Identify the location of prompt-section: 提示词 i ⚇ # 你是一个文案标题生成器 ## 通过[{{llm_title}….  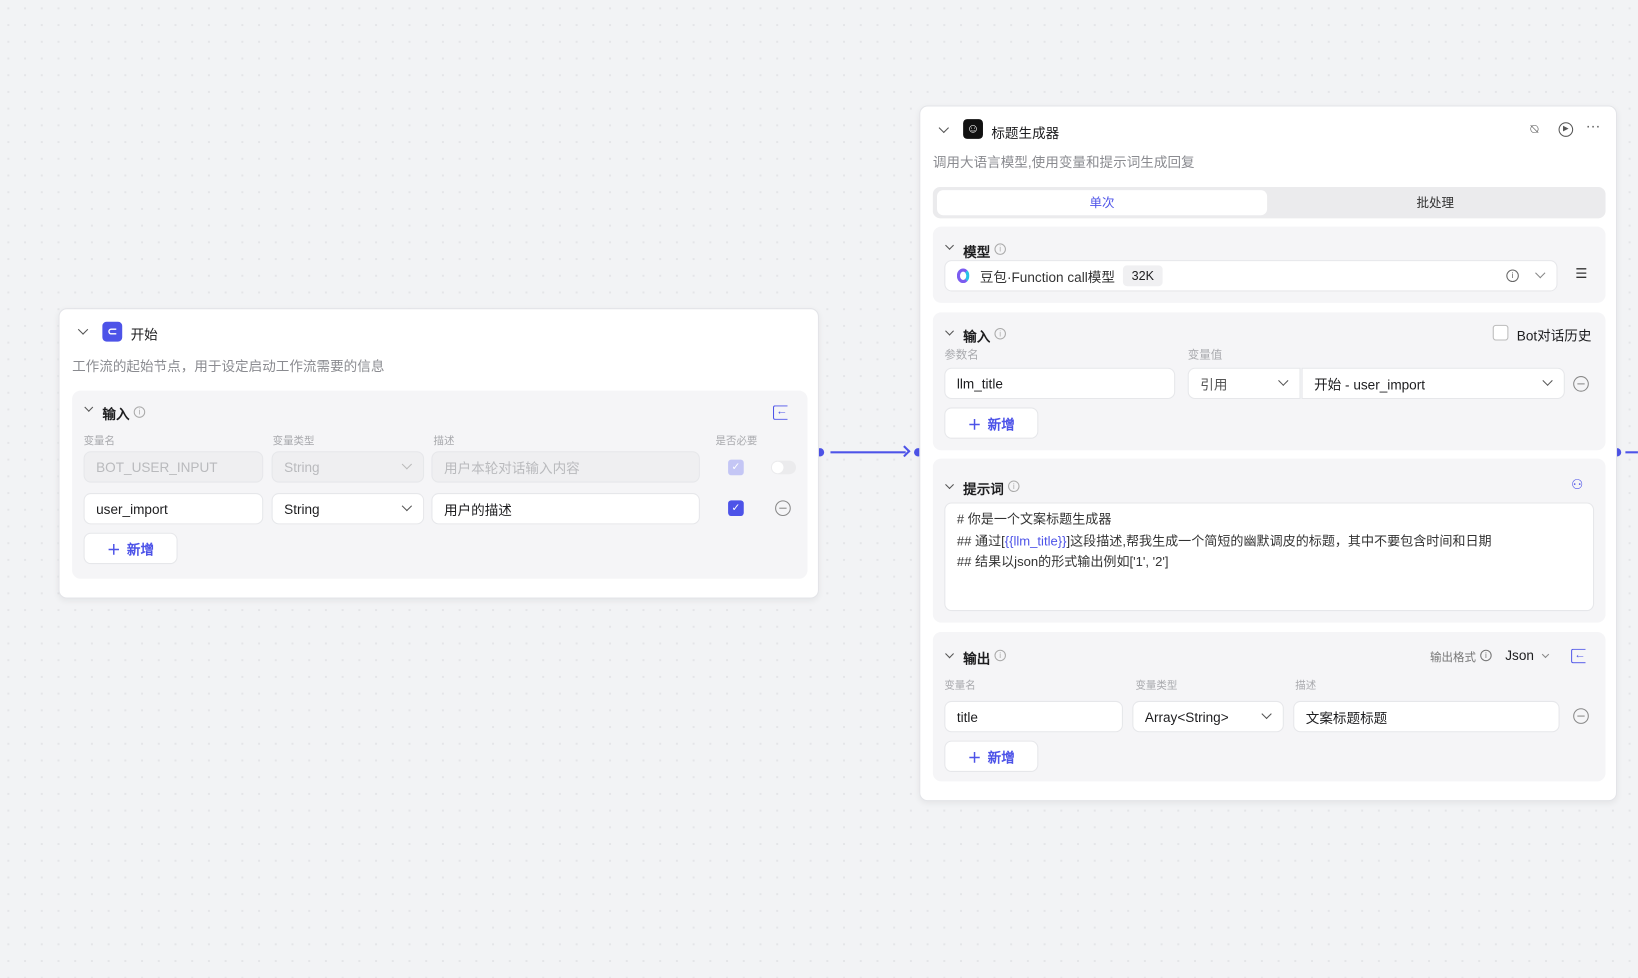
(1269, 540).